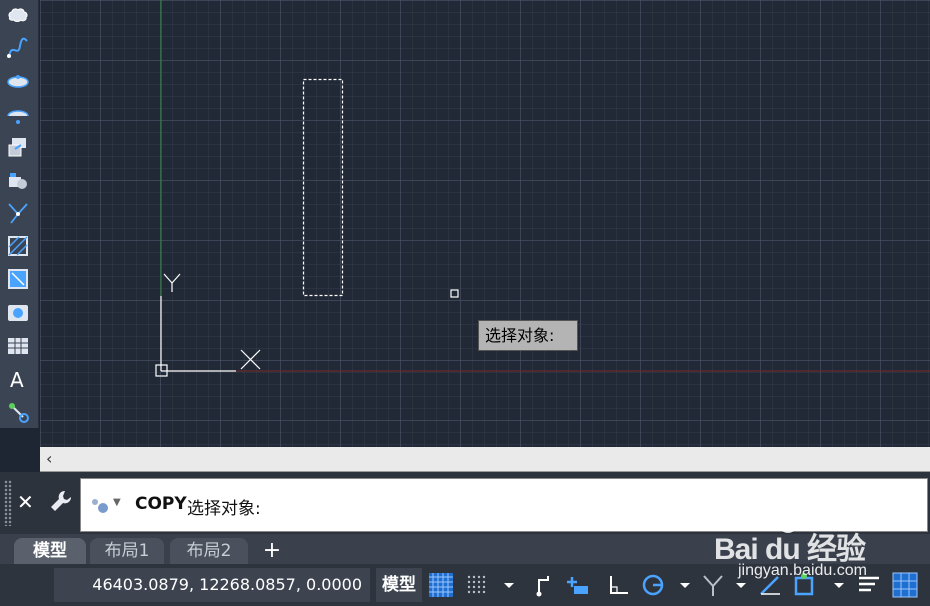  What do you see at coordinates (619, 585) in the screenshot?
I see `ortho-mode-icon` at bounding box center [619, 585].